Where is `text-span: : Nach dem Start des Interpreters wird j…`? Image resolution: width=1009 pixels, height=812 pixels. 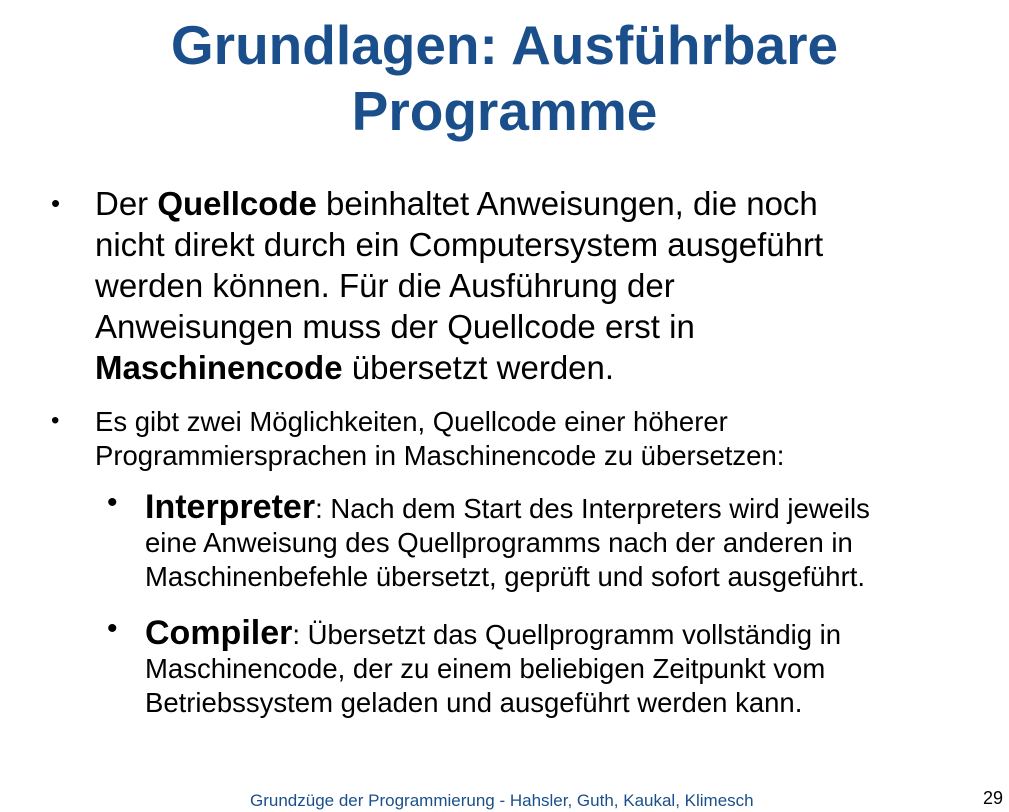
text-span: : Nach dem Start des Interpreters wird j… is located at coordinates (592, 508).